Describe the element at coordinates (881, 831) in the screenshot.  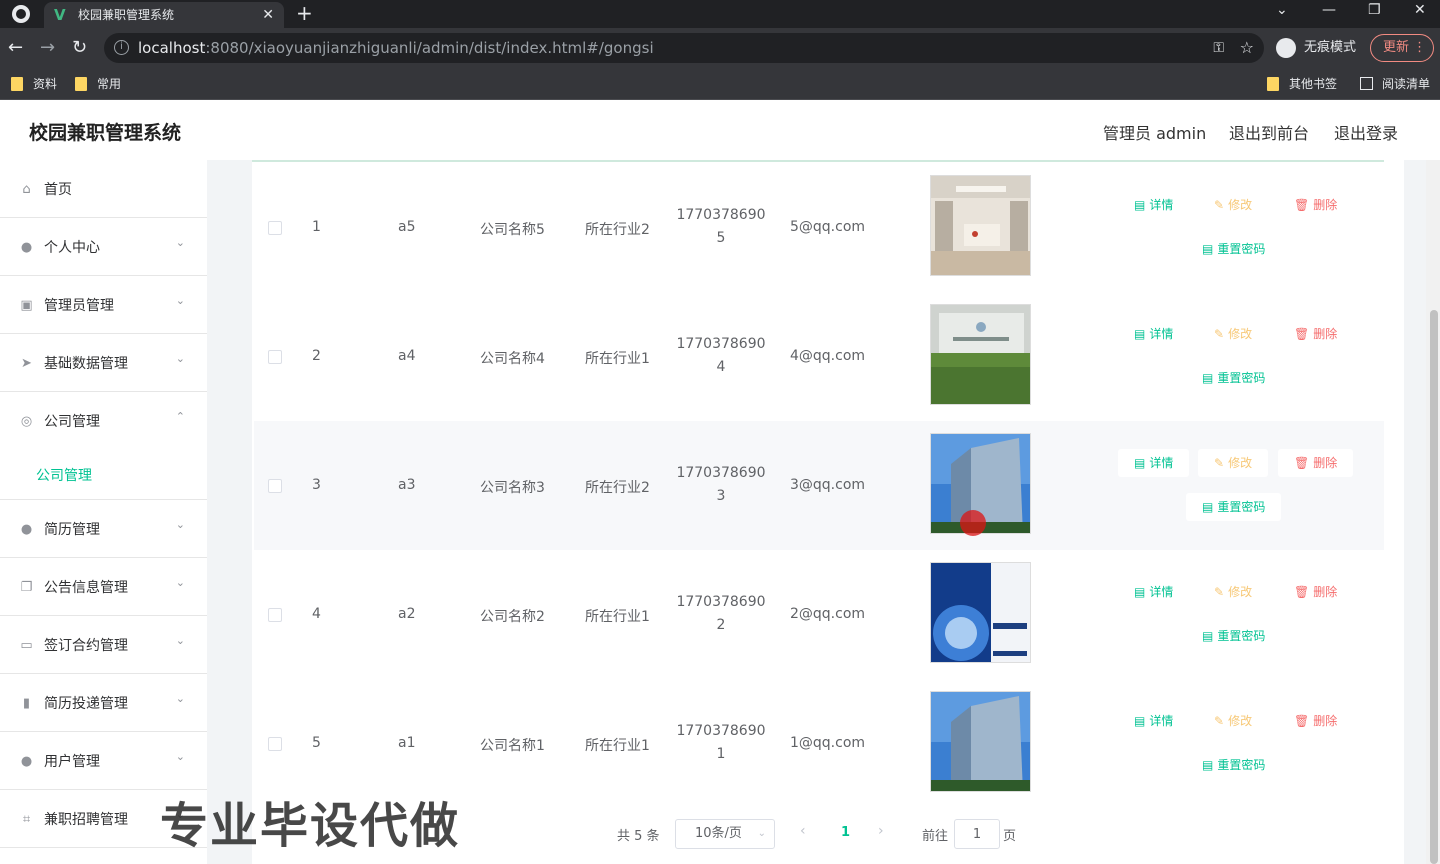
I see `next-page-icon: ›` at that location.